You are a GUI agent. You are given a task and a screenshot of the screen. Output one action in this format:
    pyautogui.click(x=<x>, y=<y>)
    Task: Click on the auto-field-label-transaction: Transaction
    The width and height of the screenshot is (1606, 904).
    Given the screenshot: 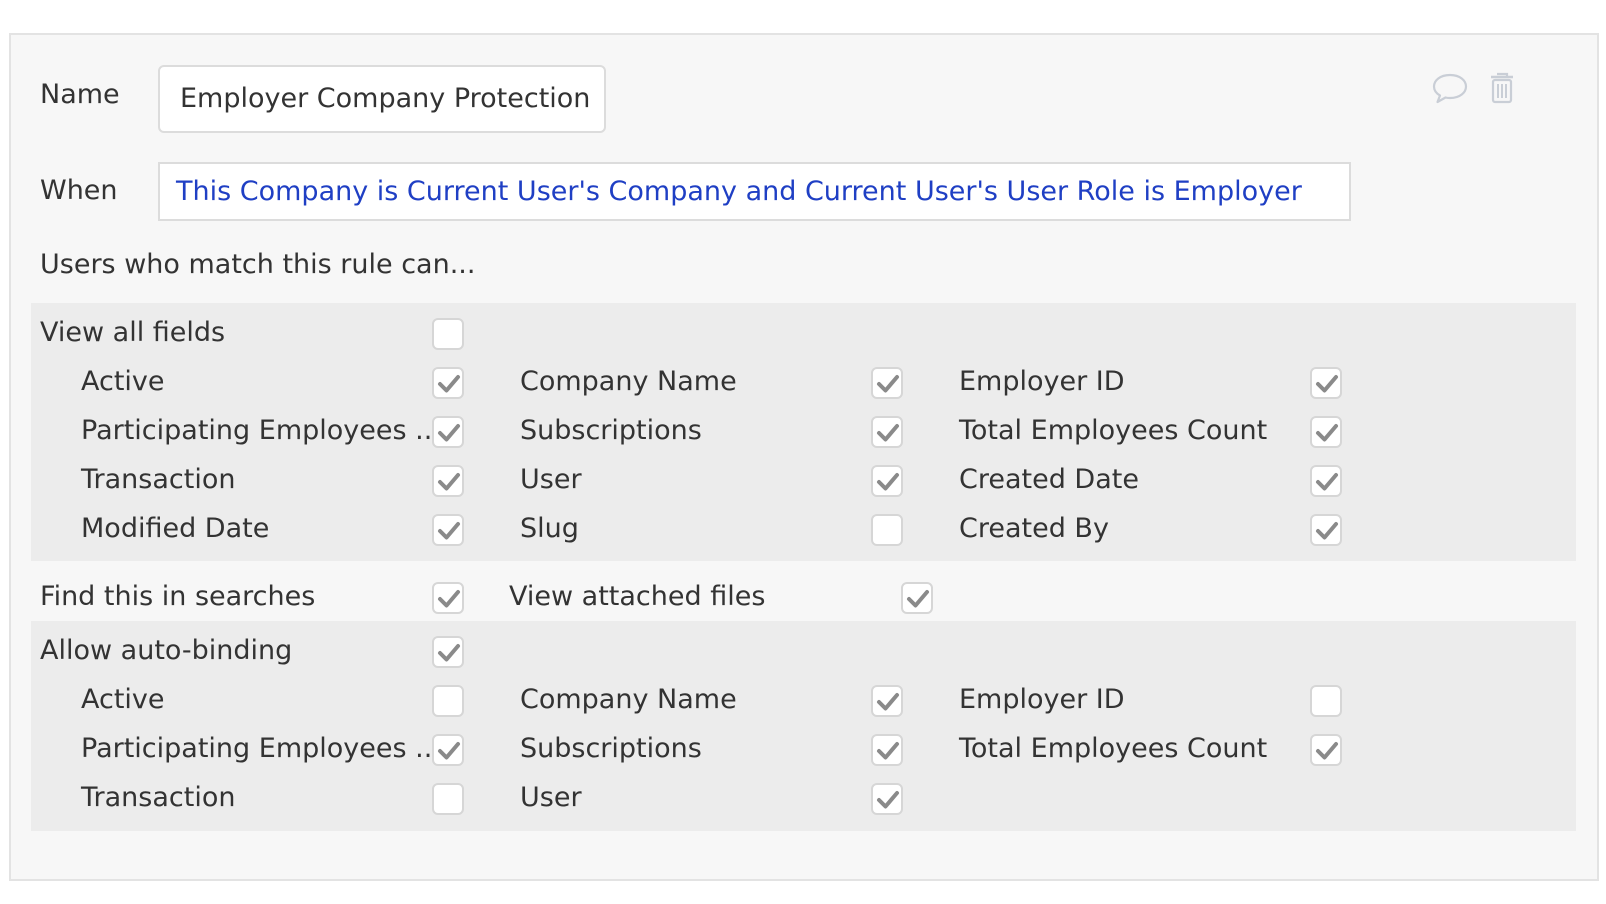 What is the action you would take?
    pyautogui.click(x=158, y=797)
    